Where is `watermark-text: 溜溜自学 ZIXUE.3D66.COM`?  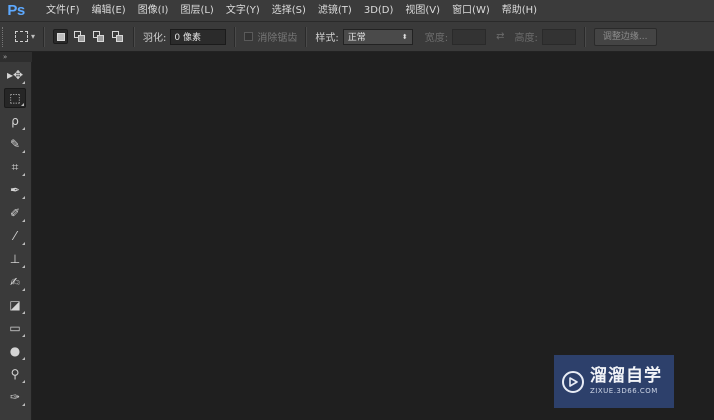
watermark-text: 溜溜自学 ZIXUE.3D66.COM is located at coordinates (626, 381).